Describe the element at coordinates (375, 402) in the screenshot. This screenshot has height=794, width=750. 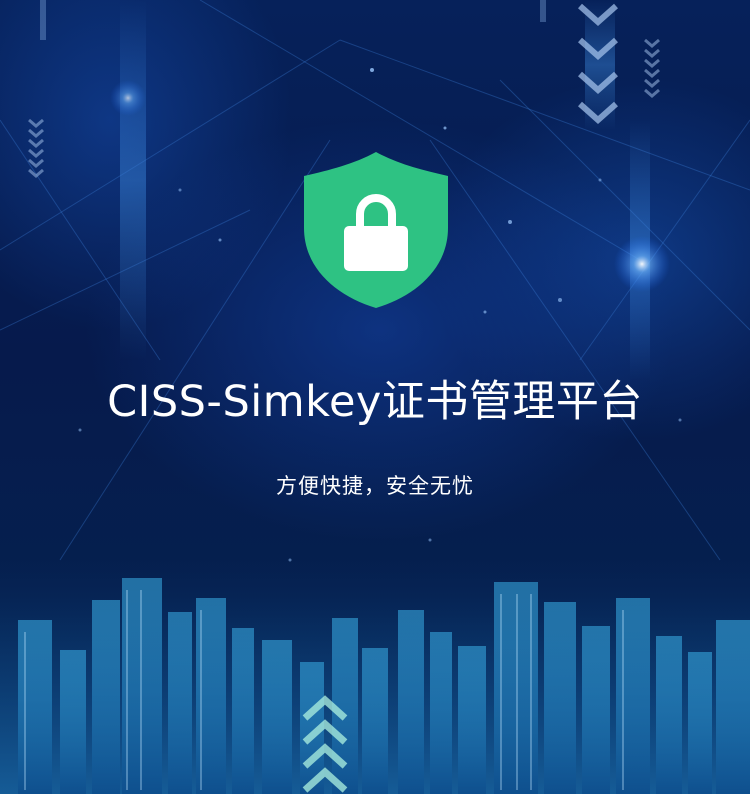
I see `page-title: CISS-Simkey证书管理平台` at that location.